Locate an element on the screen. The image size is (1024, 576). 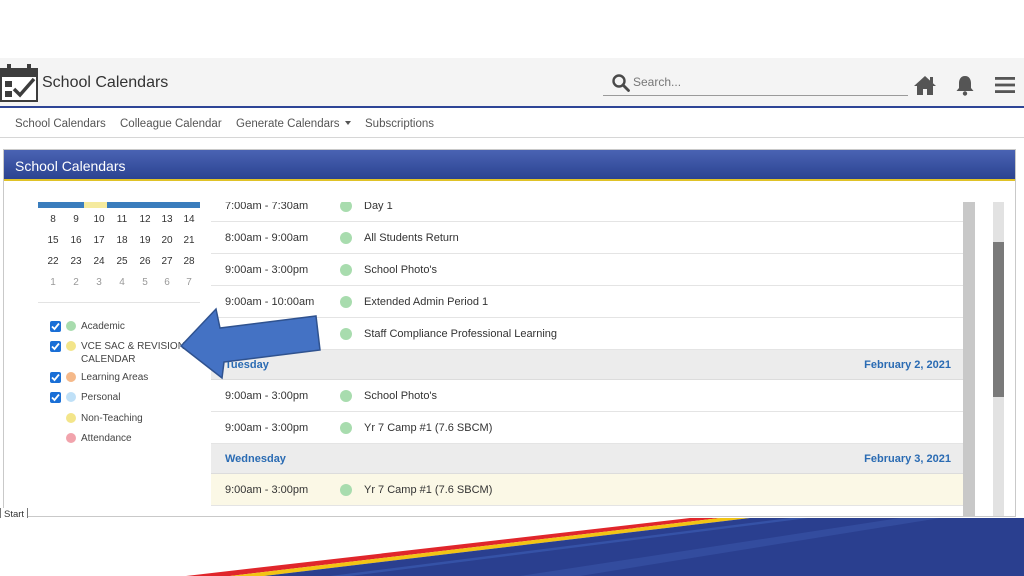
annotation-arrow-icon is located at coordinates (250, 343).